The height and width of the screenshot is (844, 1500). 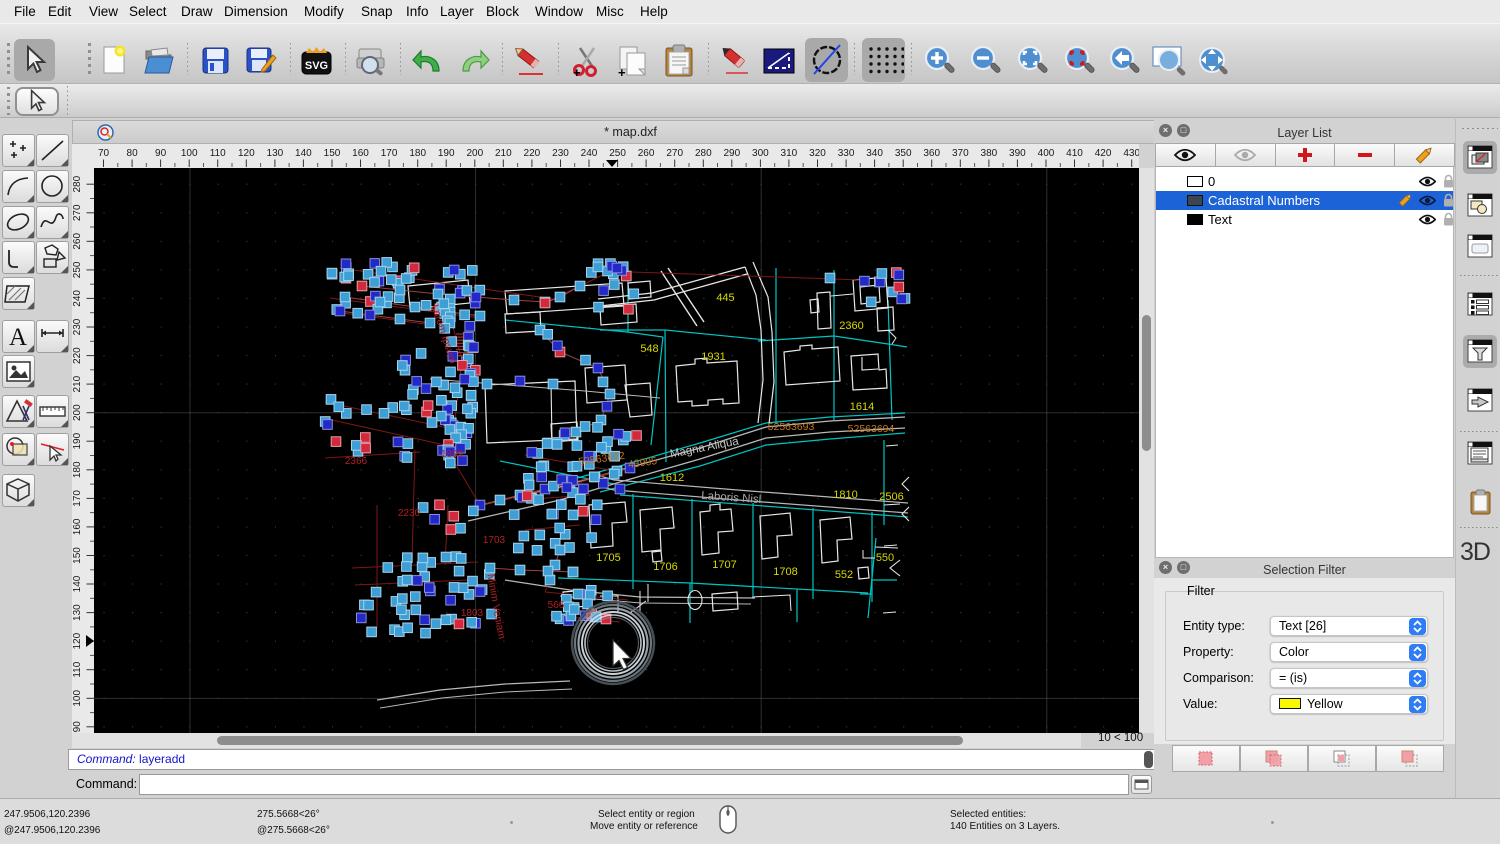 What do you see at coordinates (862, 407) in the screenshot?
I see `svg-text: 1614` at bounding box center [862, 407].